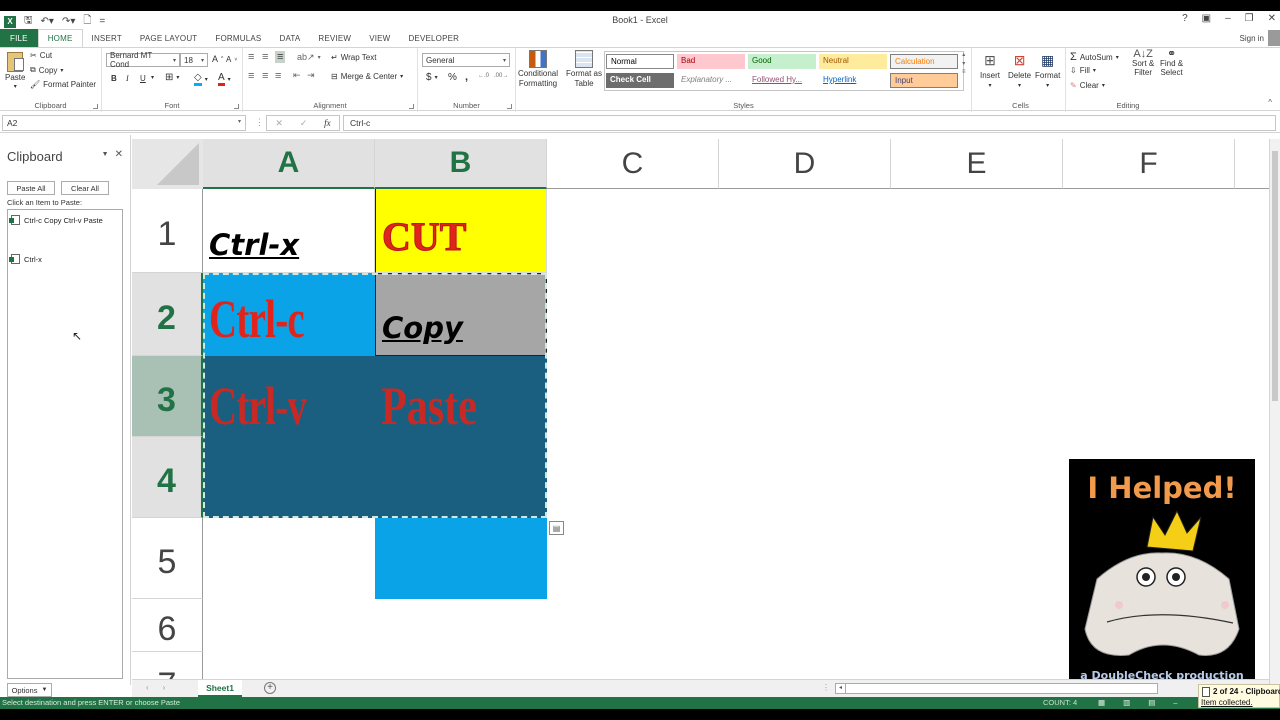 This screenshot has height=720, width=1280. Describe the element at coordinates (640, 80) in the screenshot. I see `cell-style-check-cell: Check Cell` at that location.